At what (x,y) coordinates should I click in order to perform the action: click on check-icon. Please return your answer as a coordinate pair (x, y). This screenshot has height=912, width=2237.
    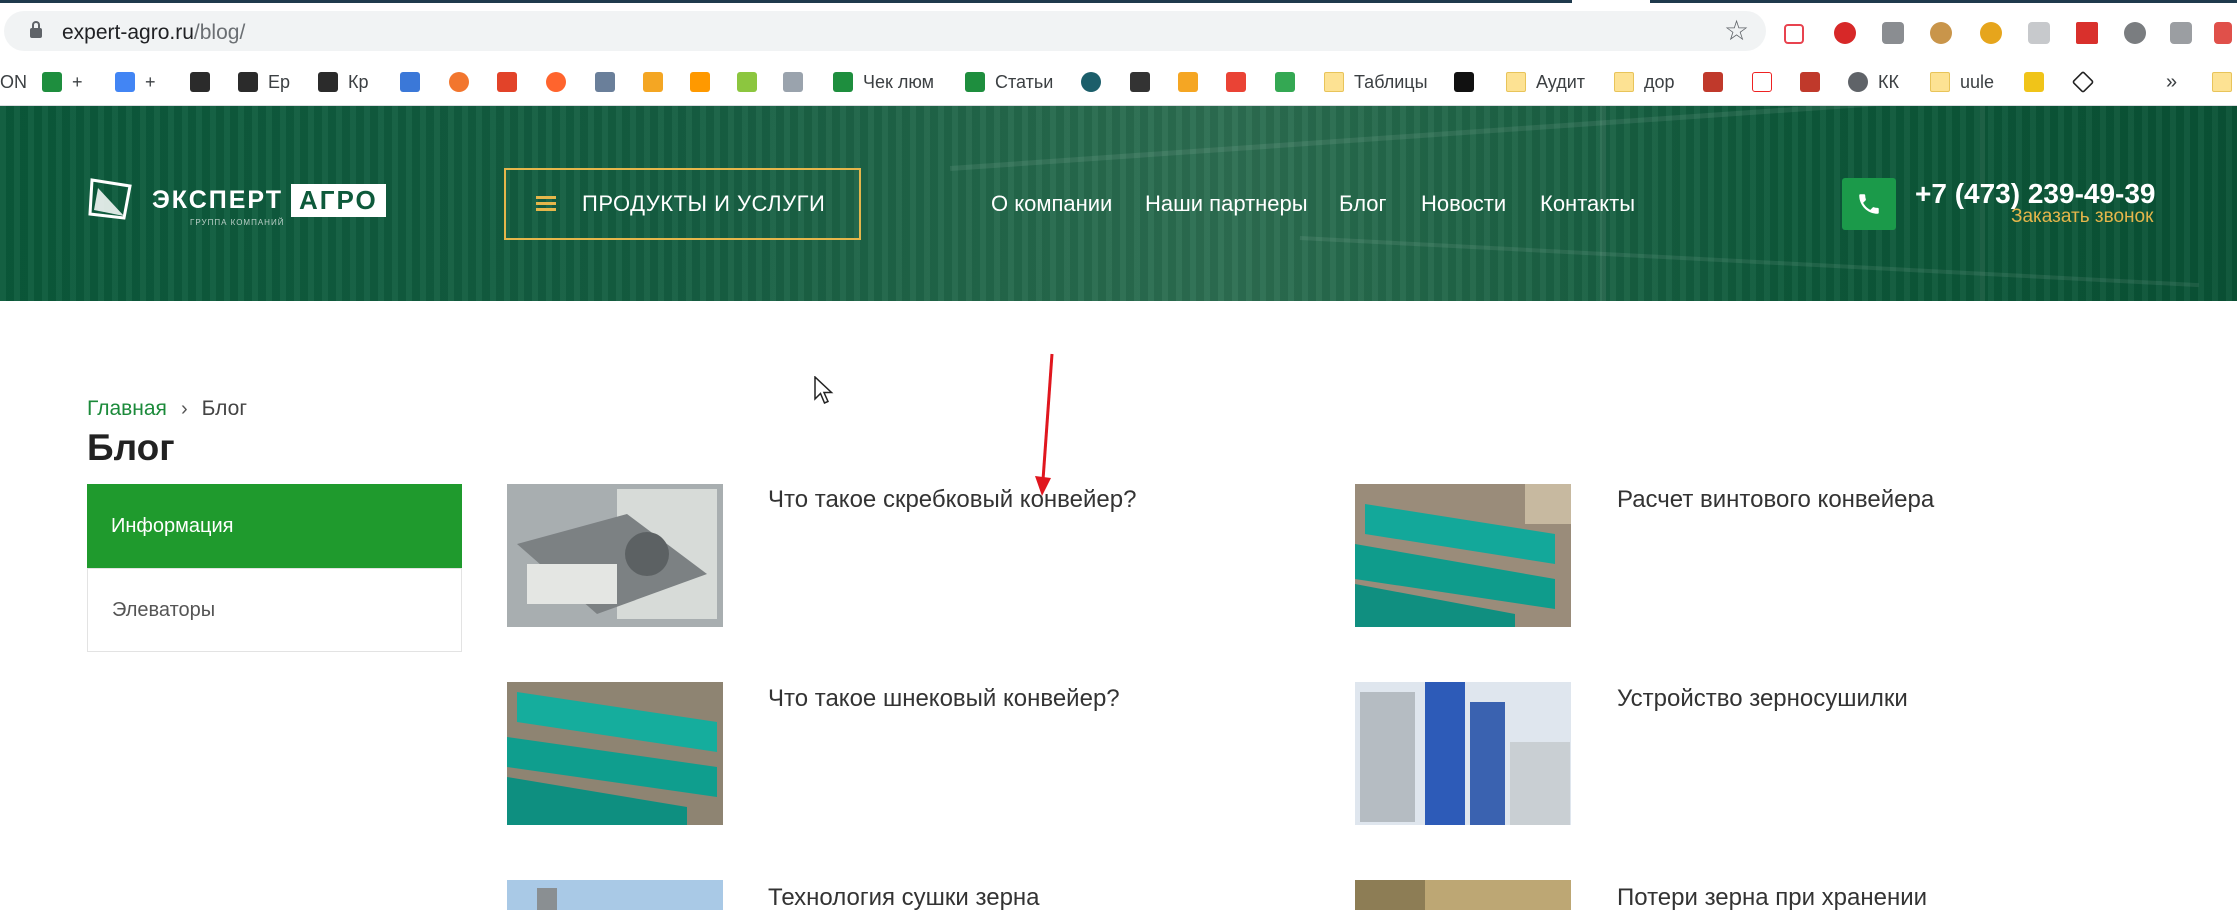
    Looking at the image, I should click on (747, 82).